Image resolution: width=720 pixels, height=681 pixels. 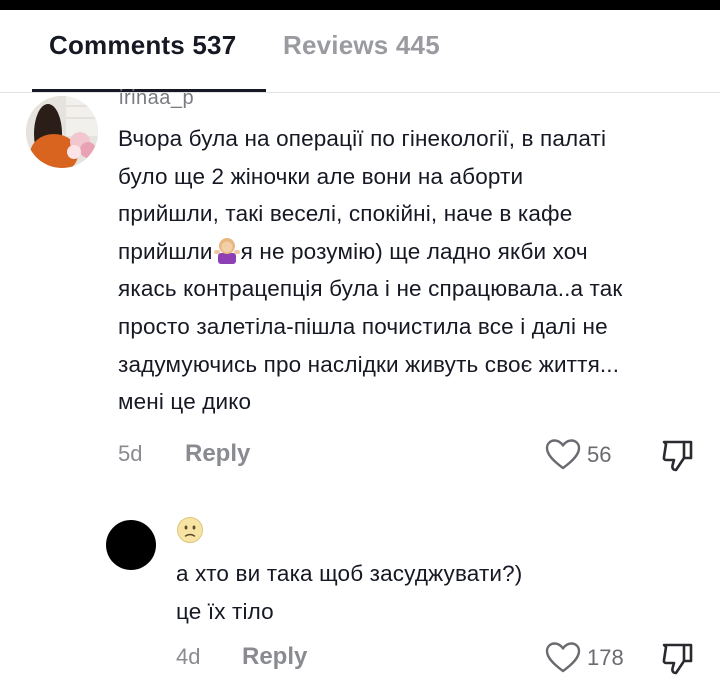 I want to click on comment-tabs: Comments 537 Reviews 445, so click(x=360, y=51).